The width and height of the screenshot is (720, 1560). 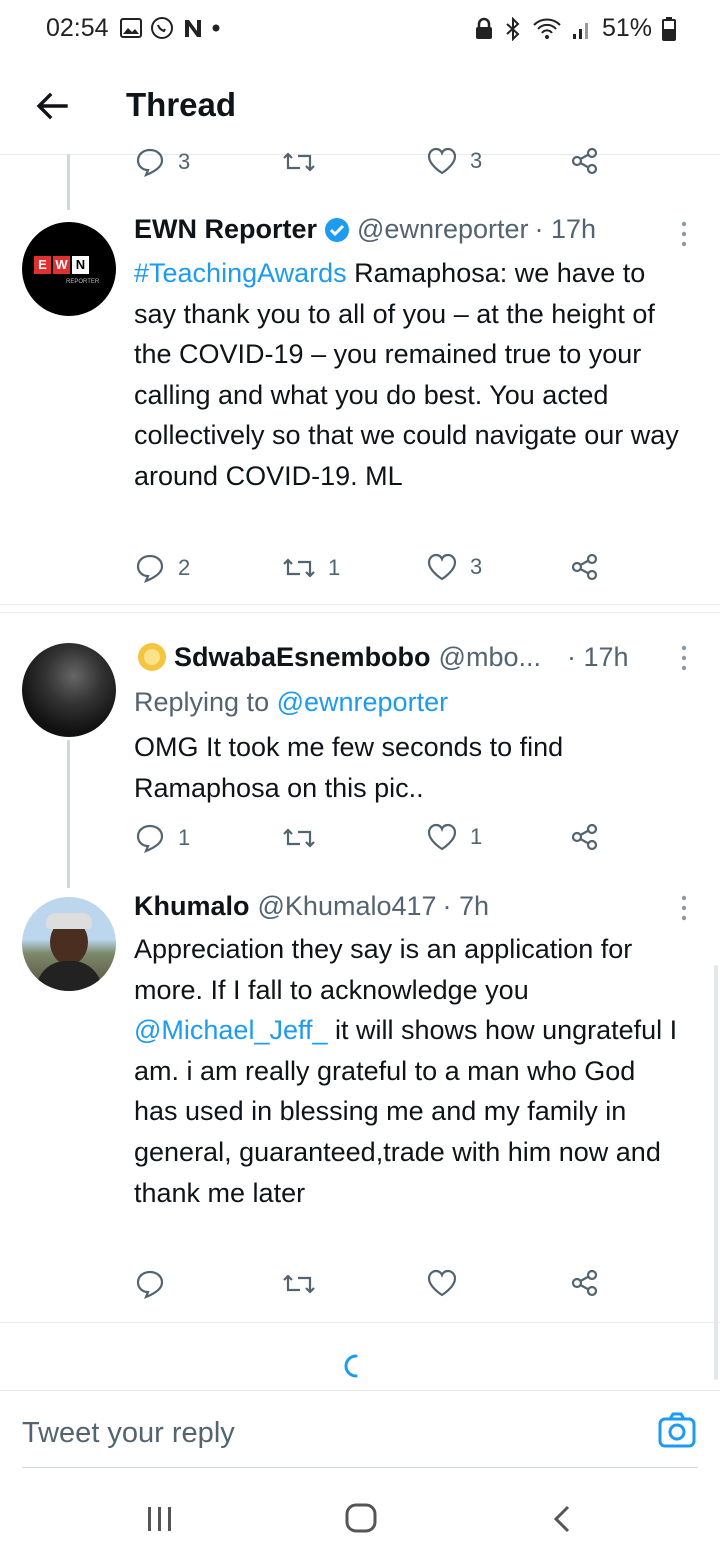 I want to click on tweet-author-row: SdwabaEsnembobo @mbo... · 17h, so click(x=381, y=657).